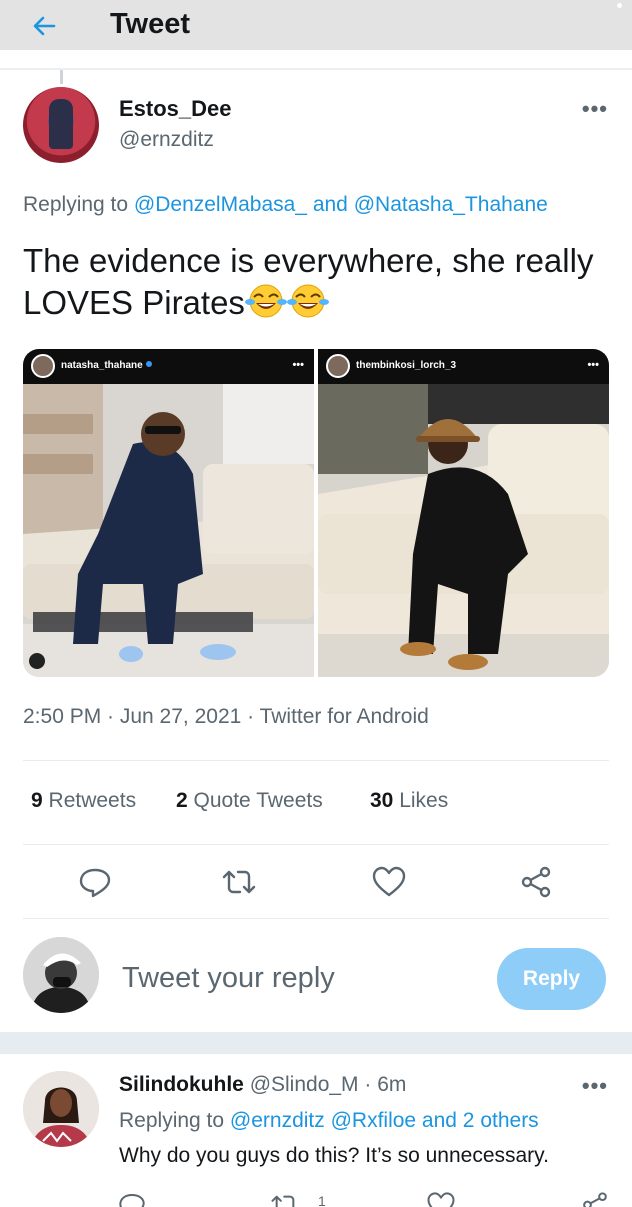 This screenshot has height=1207, width=632. Describe the element at coordinates (316, 882) in the screenshot. I see `tweet-actions` at that location.